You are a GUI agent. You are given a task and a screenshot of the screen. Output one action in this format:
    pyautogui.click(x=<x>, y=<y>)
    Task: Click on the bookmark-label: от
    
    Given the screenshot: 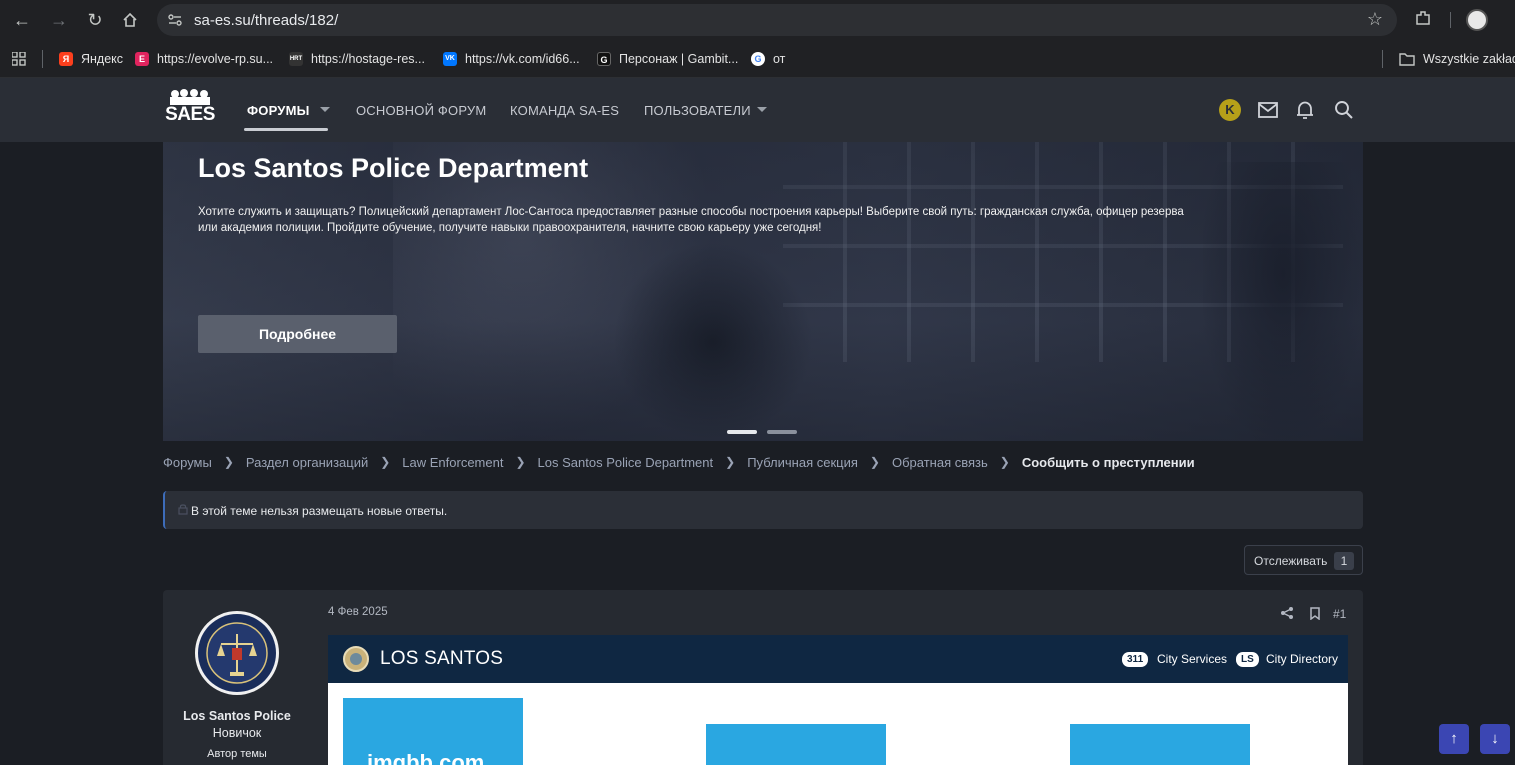 What is the action you would take?
    pyautogui.click(x=779, y=59)
    